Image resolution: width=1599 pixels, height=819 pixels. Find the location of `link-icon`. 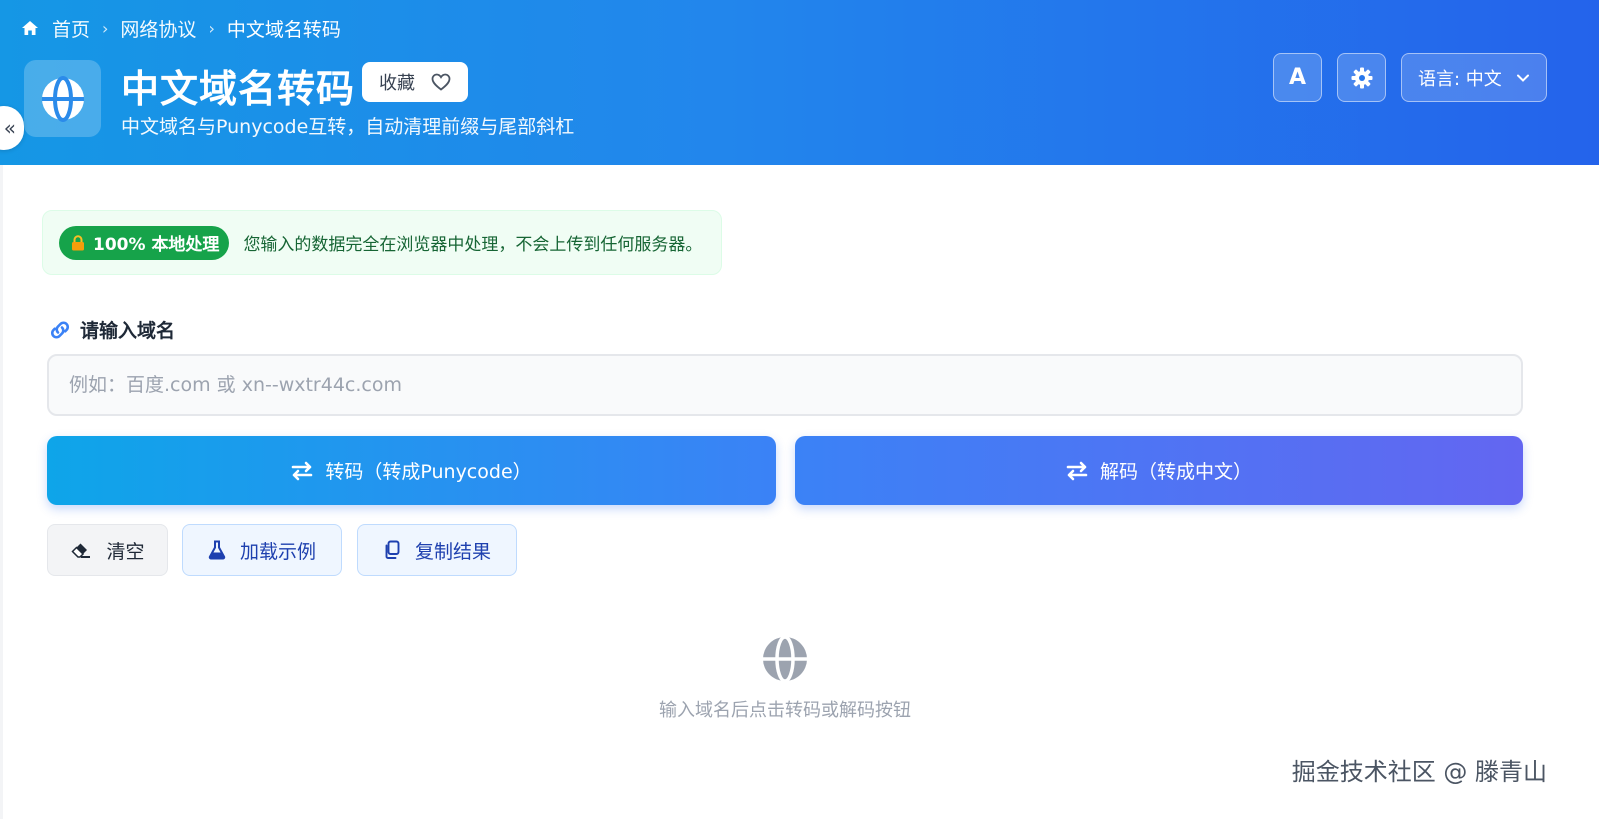

link-icon is located at coordinates (60, 329).